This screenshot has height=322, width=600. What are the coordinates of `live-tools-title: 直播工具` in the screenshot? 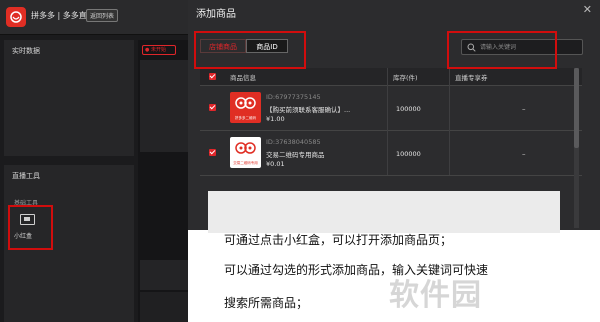 It's located at (26, 176).